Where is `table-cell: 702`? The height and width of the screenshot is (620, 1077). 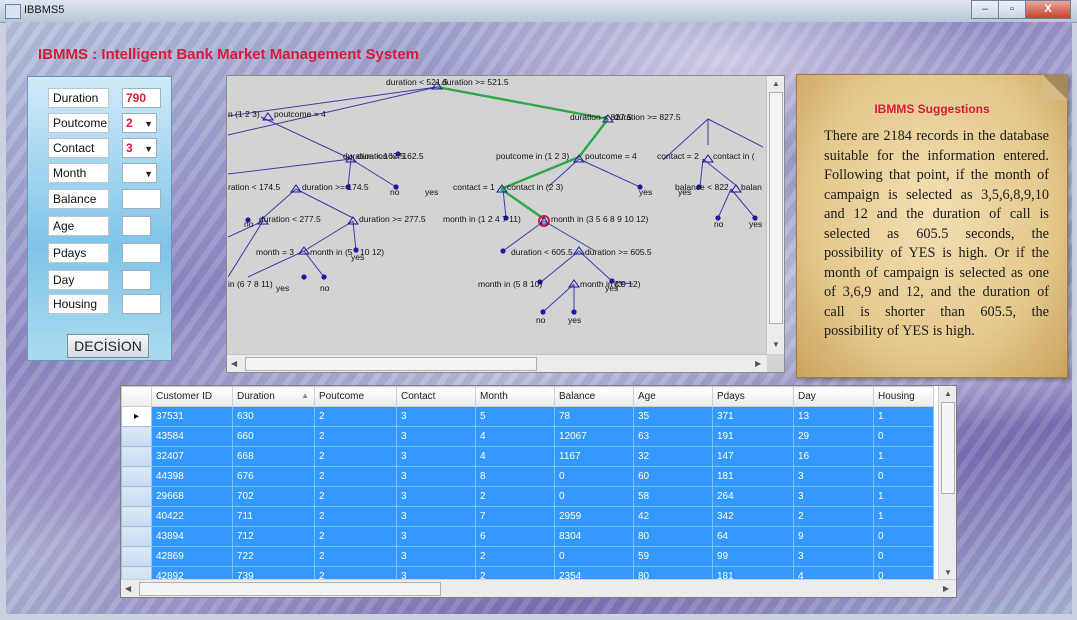
table-cell: 702 is located at coordinates (273, 496).